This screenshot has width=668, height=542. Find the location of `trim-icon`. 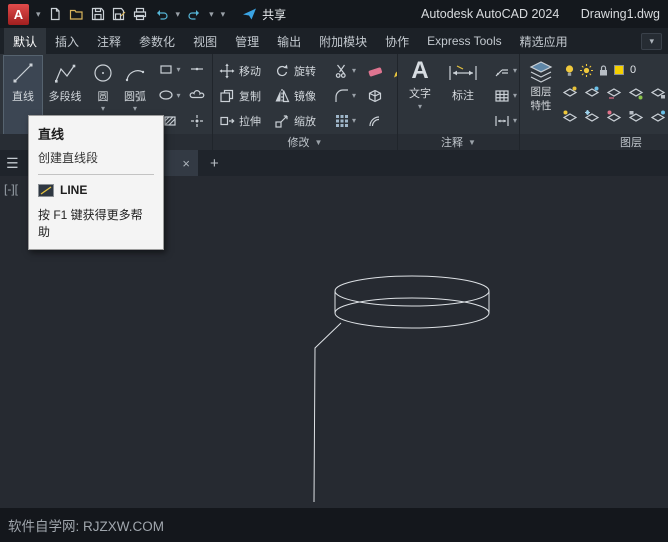

trim-icon is located at coordinates (342, 71).